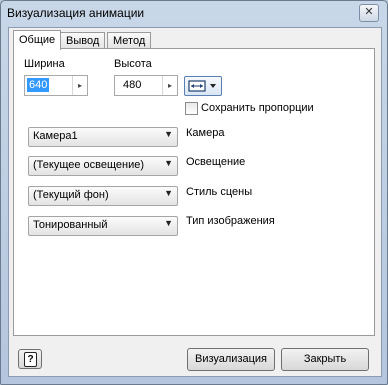 The width and height of the screenshot is (388, 385). I want to click on height-spin-arrow-icon: ▸, so click(169, 85).